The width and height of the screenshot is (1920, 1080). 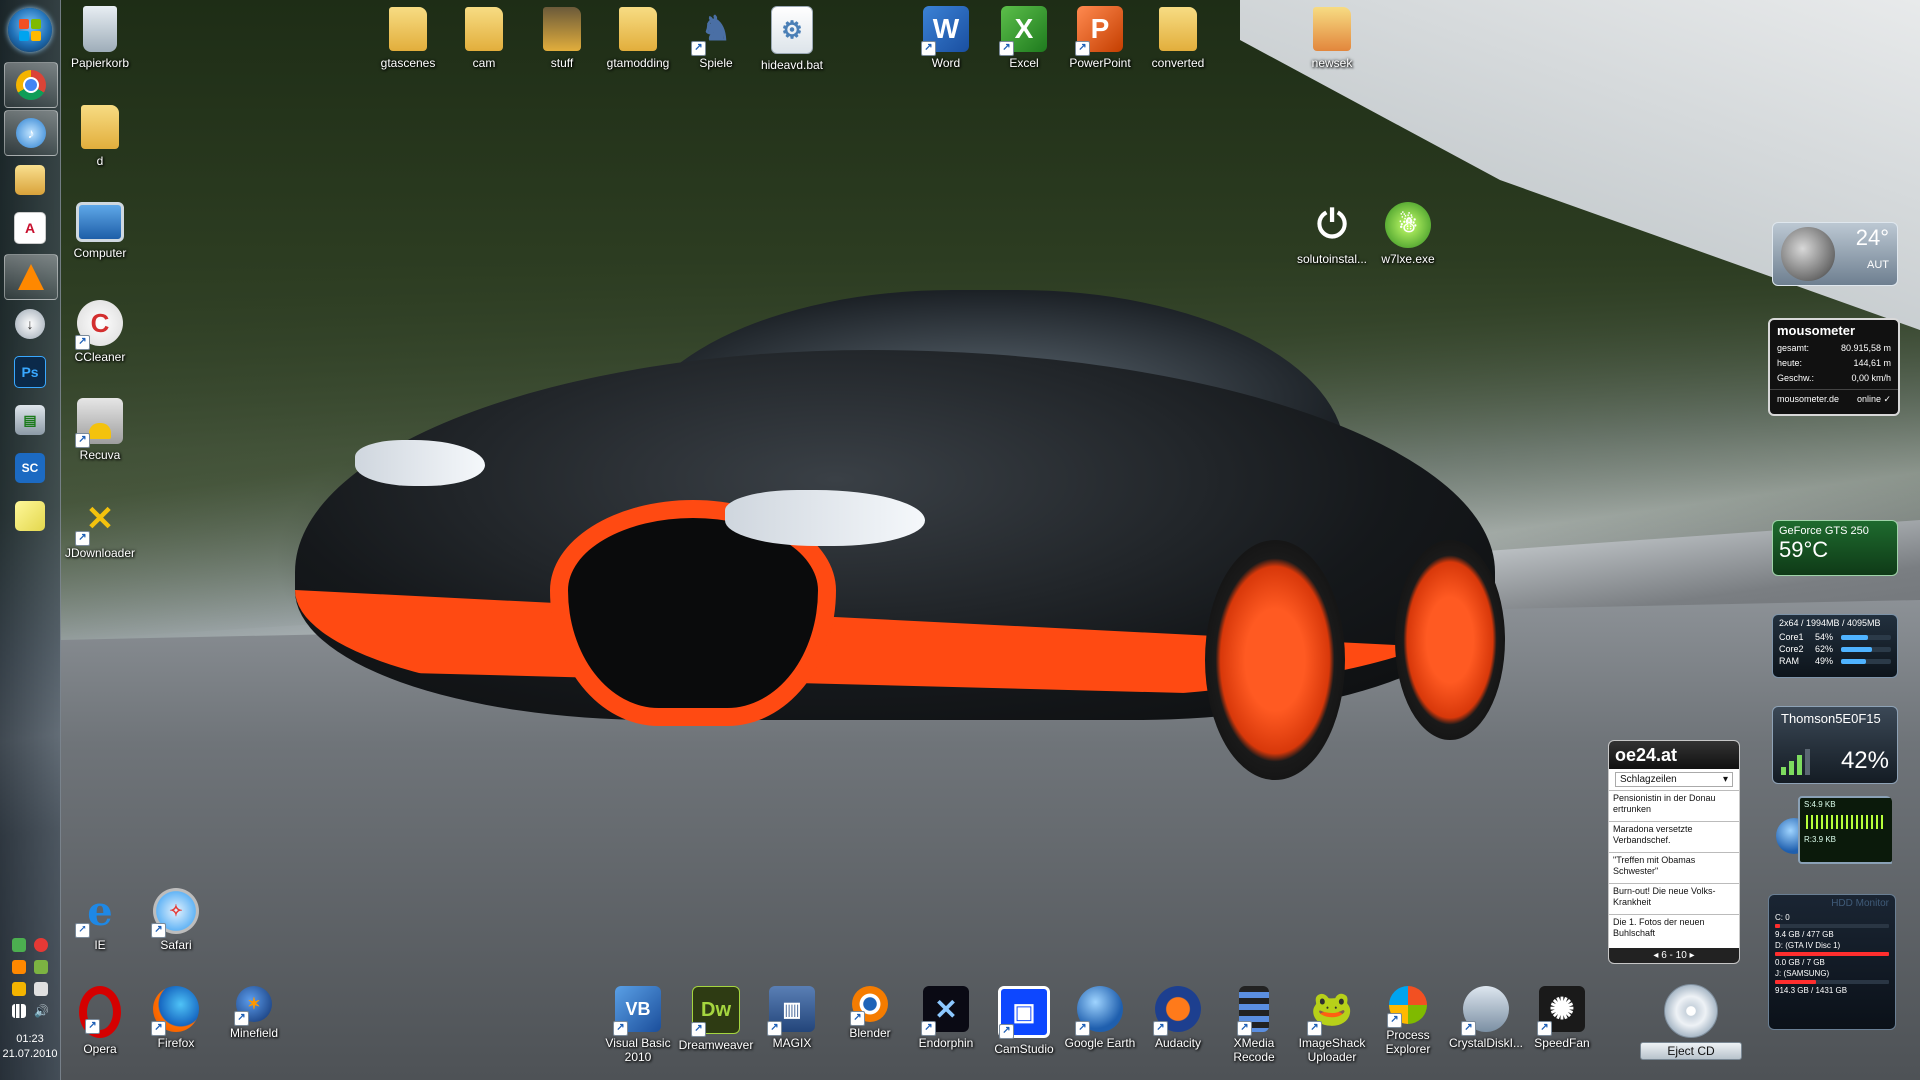 I want to click on desktop-icon-recuva: ↗ Recuva, so click(x=100, y=430).